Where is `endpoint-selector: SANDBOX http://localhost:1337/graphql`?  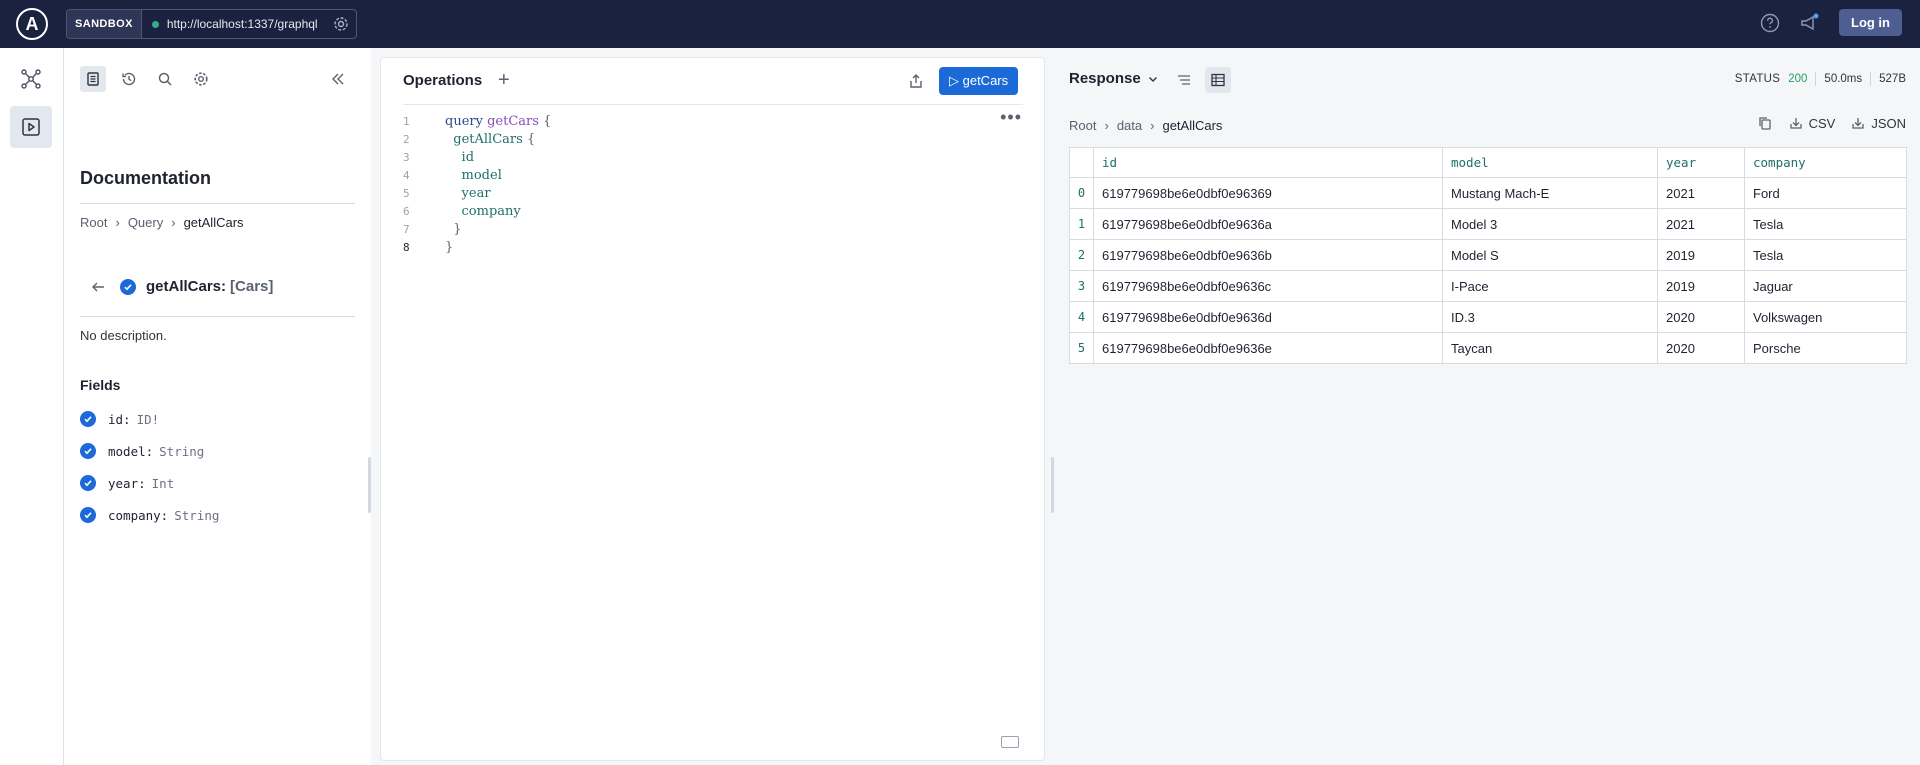 endpoint-selector: SANDBOX http://localhost:1337/graphql is located at coordinates (211, 24).